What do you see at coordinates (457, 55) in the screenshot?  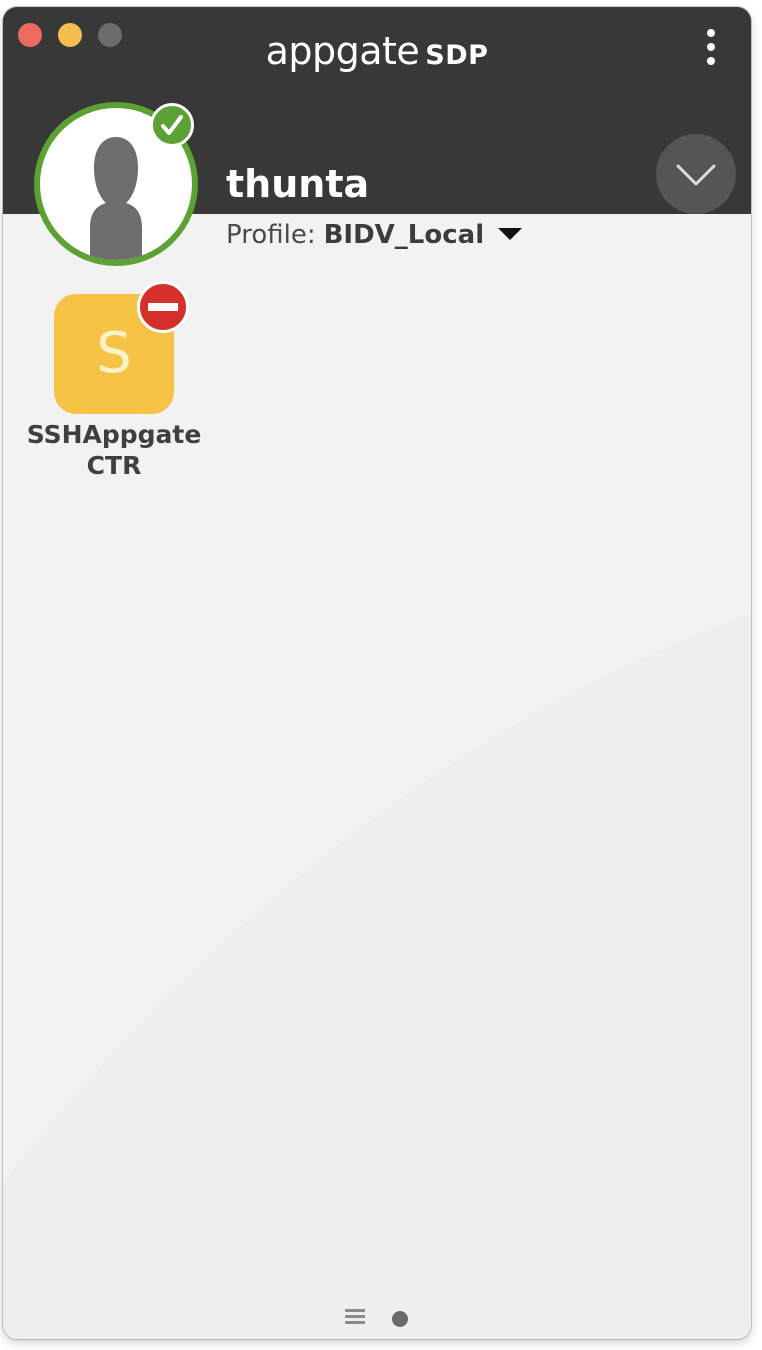 I see `brand-product: SDP` at bounding box center [457, 55].